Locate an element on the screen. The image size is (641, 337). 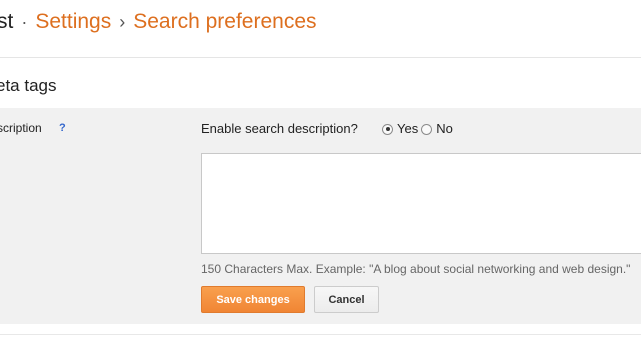
bottom-divider is located at coordinates (320, 334).